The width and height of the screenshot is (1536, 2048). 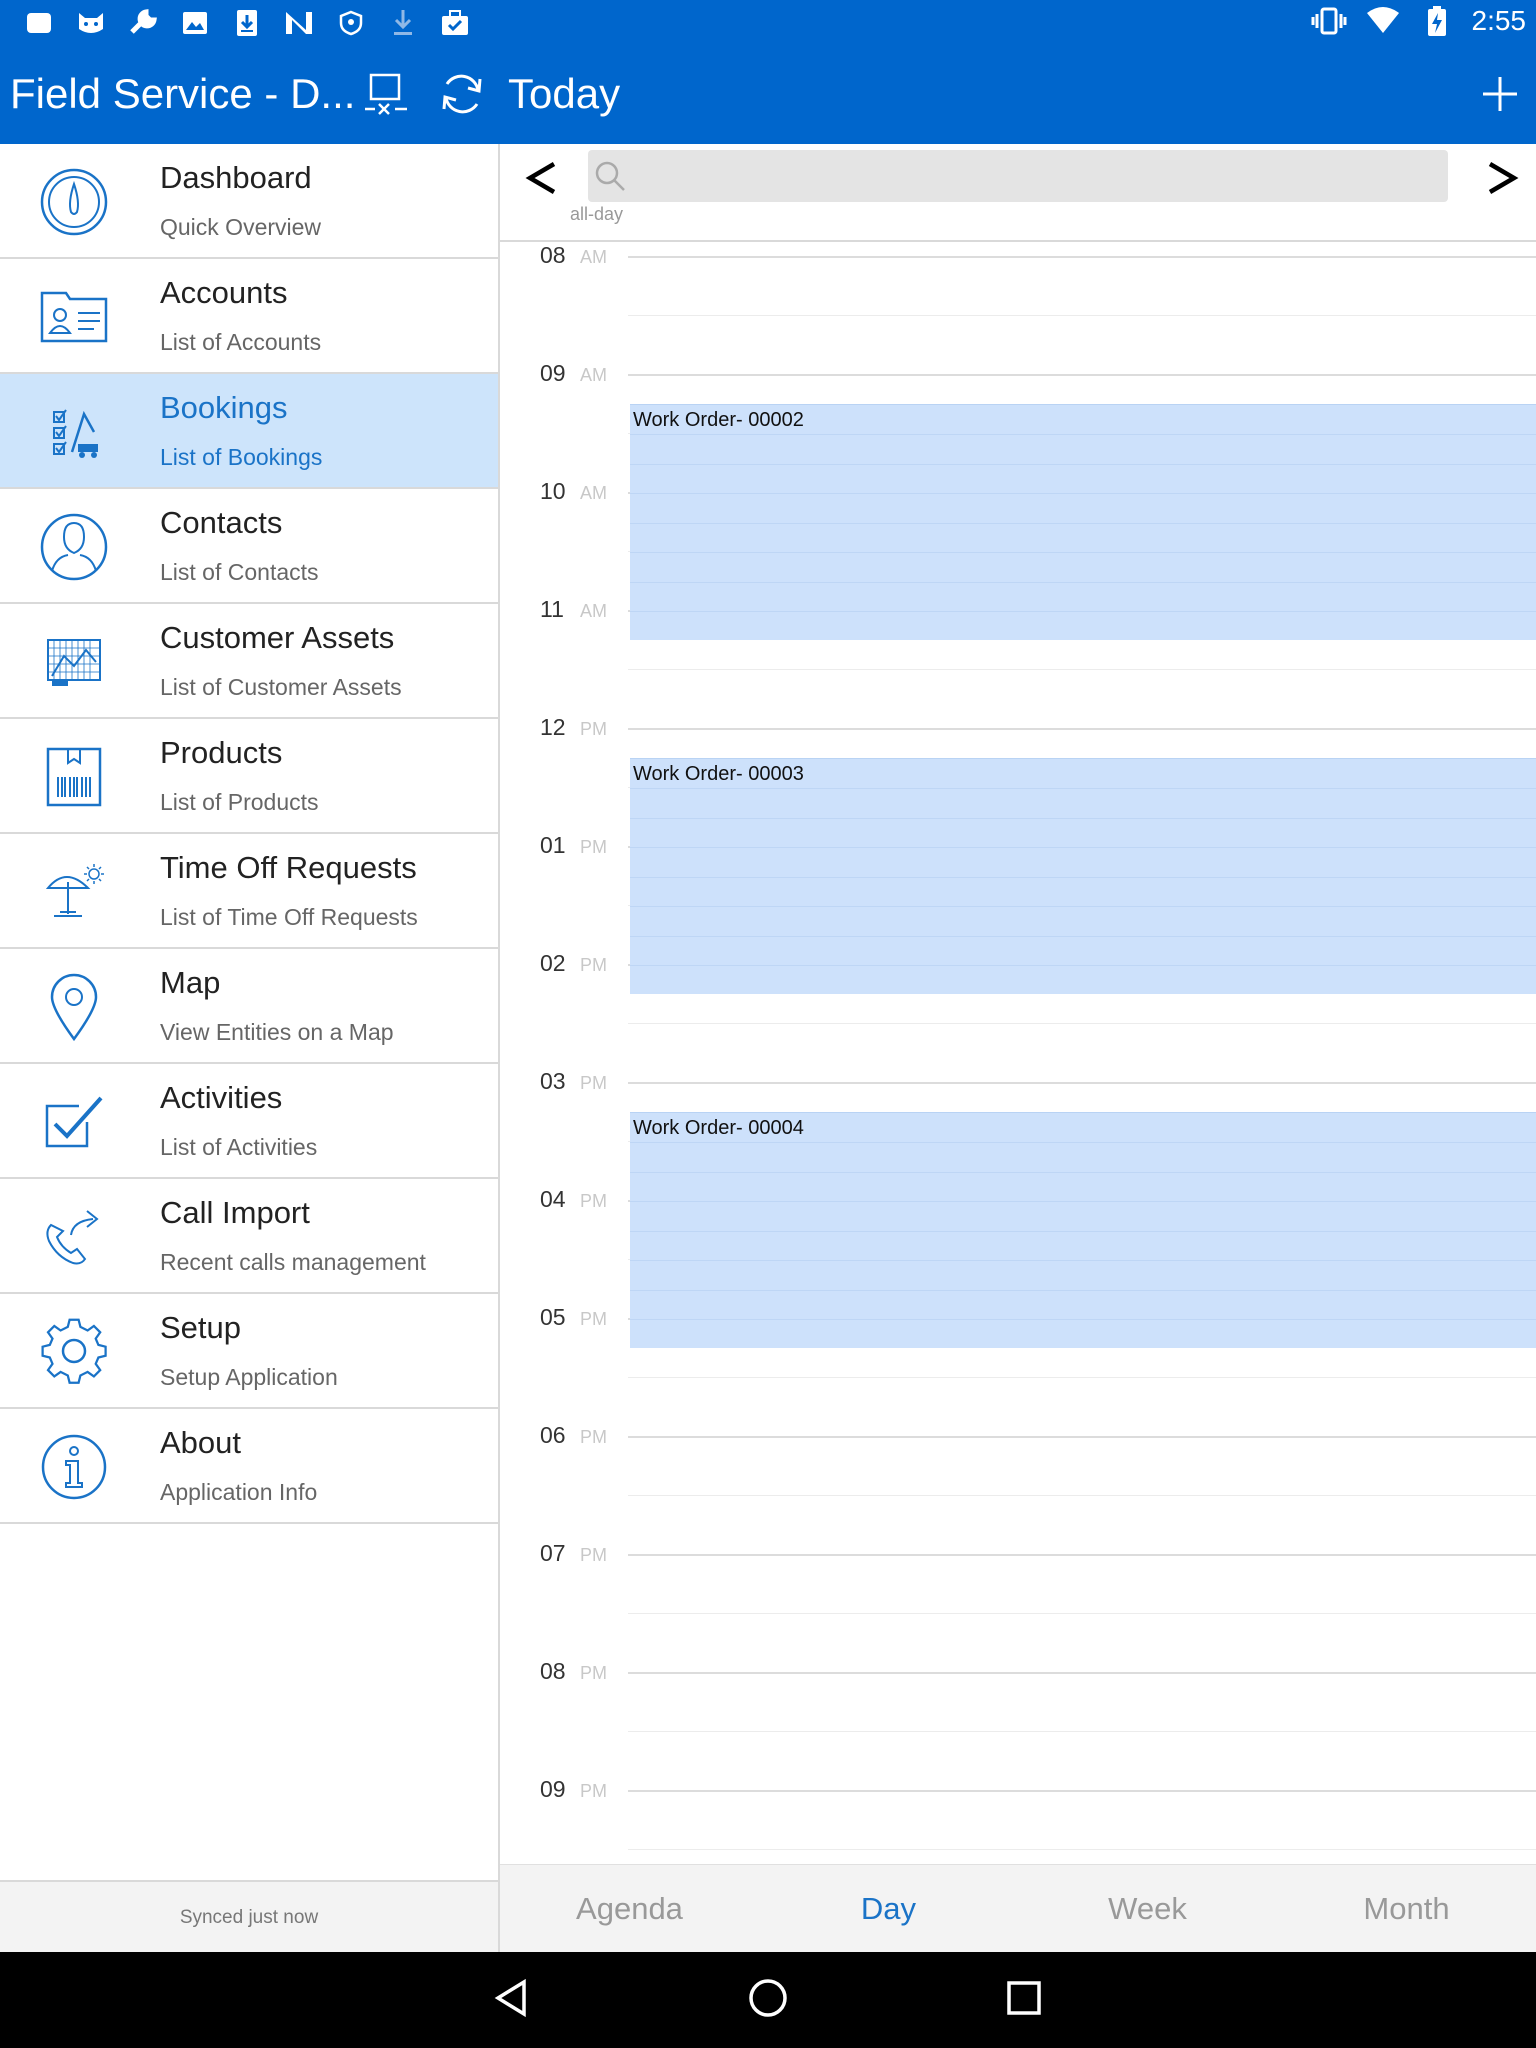 I want to click on download-icon, so click(x=403, y=23).